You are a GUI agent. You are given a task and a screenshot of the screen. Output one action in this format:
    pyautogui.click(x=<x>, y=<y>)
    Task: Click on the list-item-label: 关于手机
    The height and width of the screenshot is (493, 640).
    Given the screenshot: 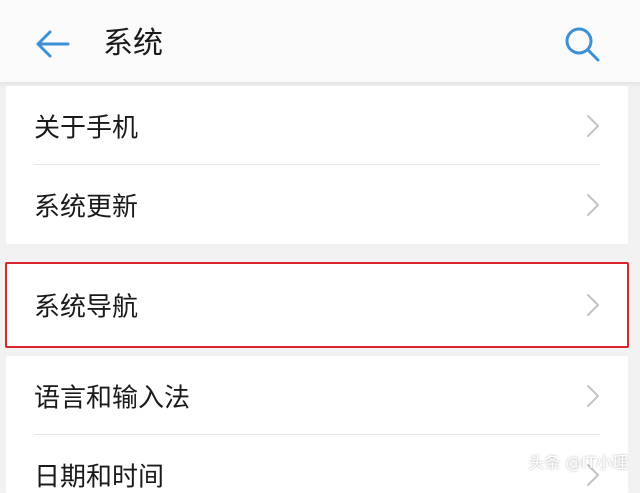 What is the action you would take?
    pyautogui.click(x=86, y=128)
    